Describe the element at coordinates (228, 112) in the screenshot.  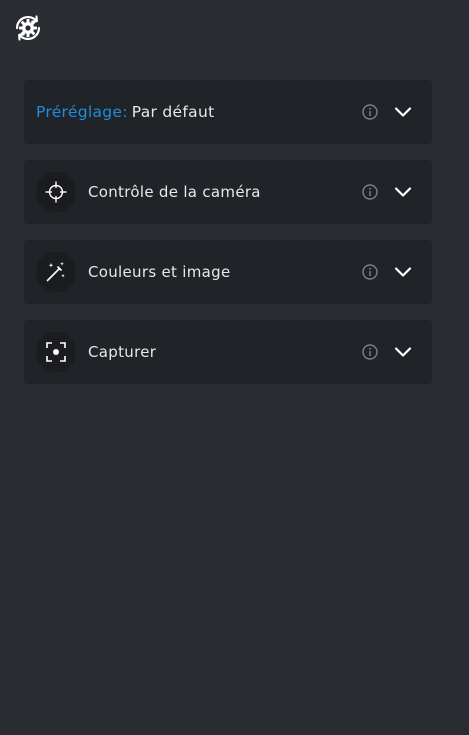
I see `preset-panel: Préréglage: Par défaut` at that location.